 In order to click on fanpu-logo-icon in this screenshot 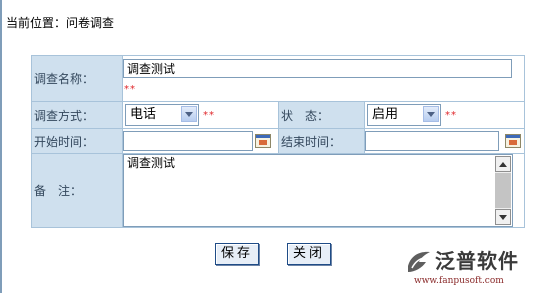, I will do `click(419, 261)`.